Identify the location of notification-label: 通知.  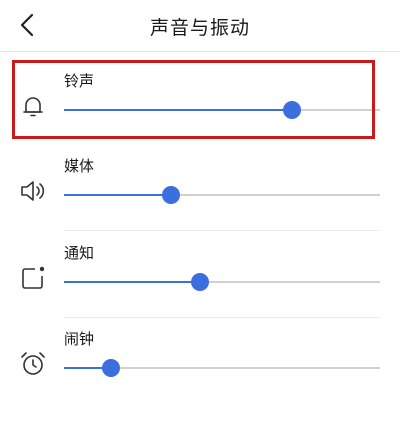
(79, 253).